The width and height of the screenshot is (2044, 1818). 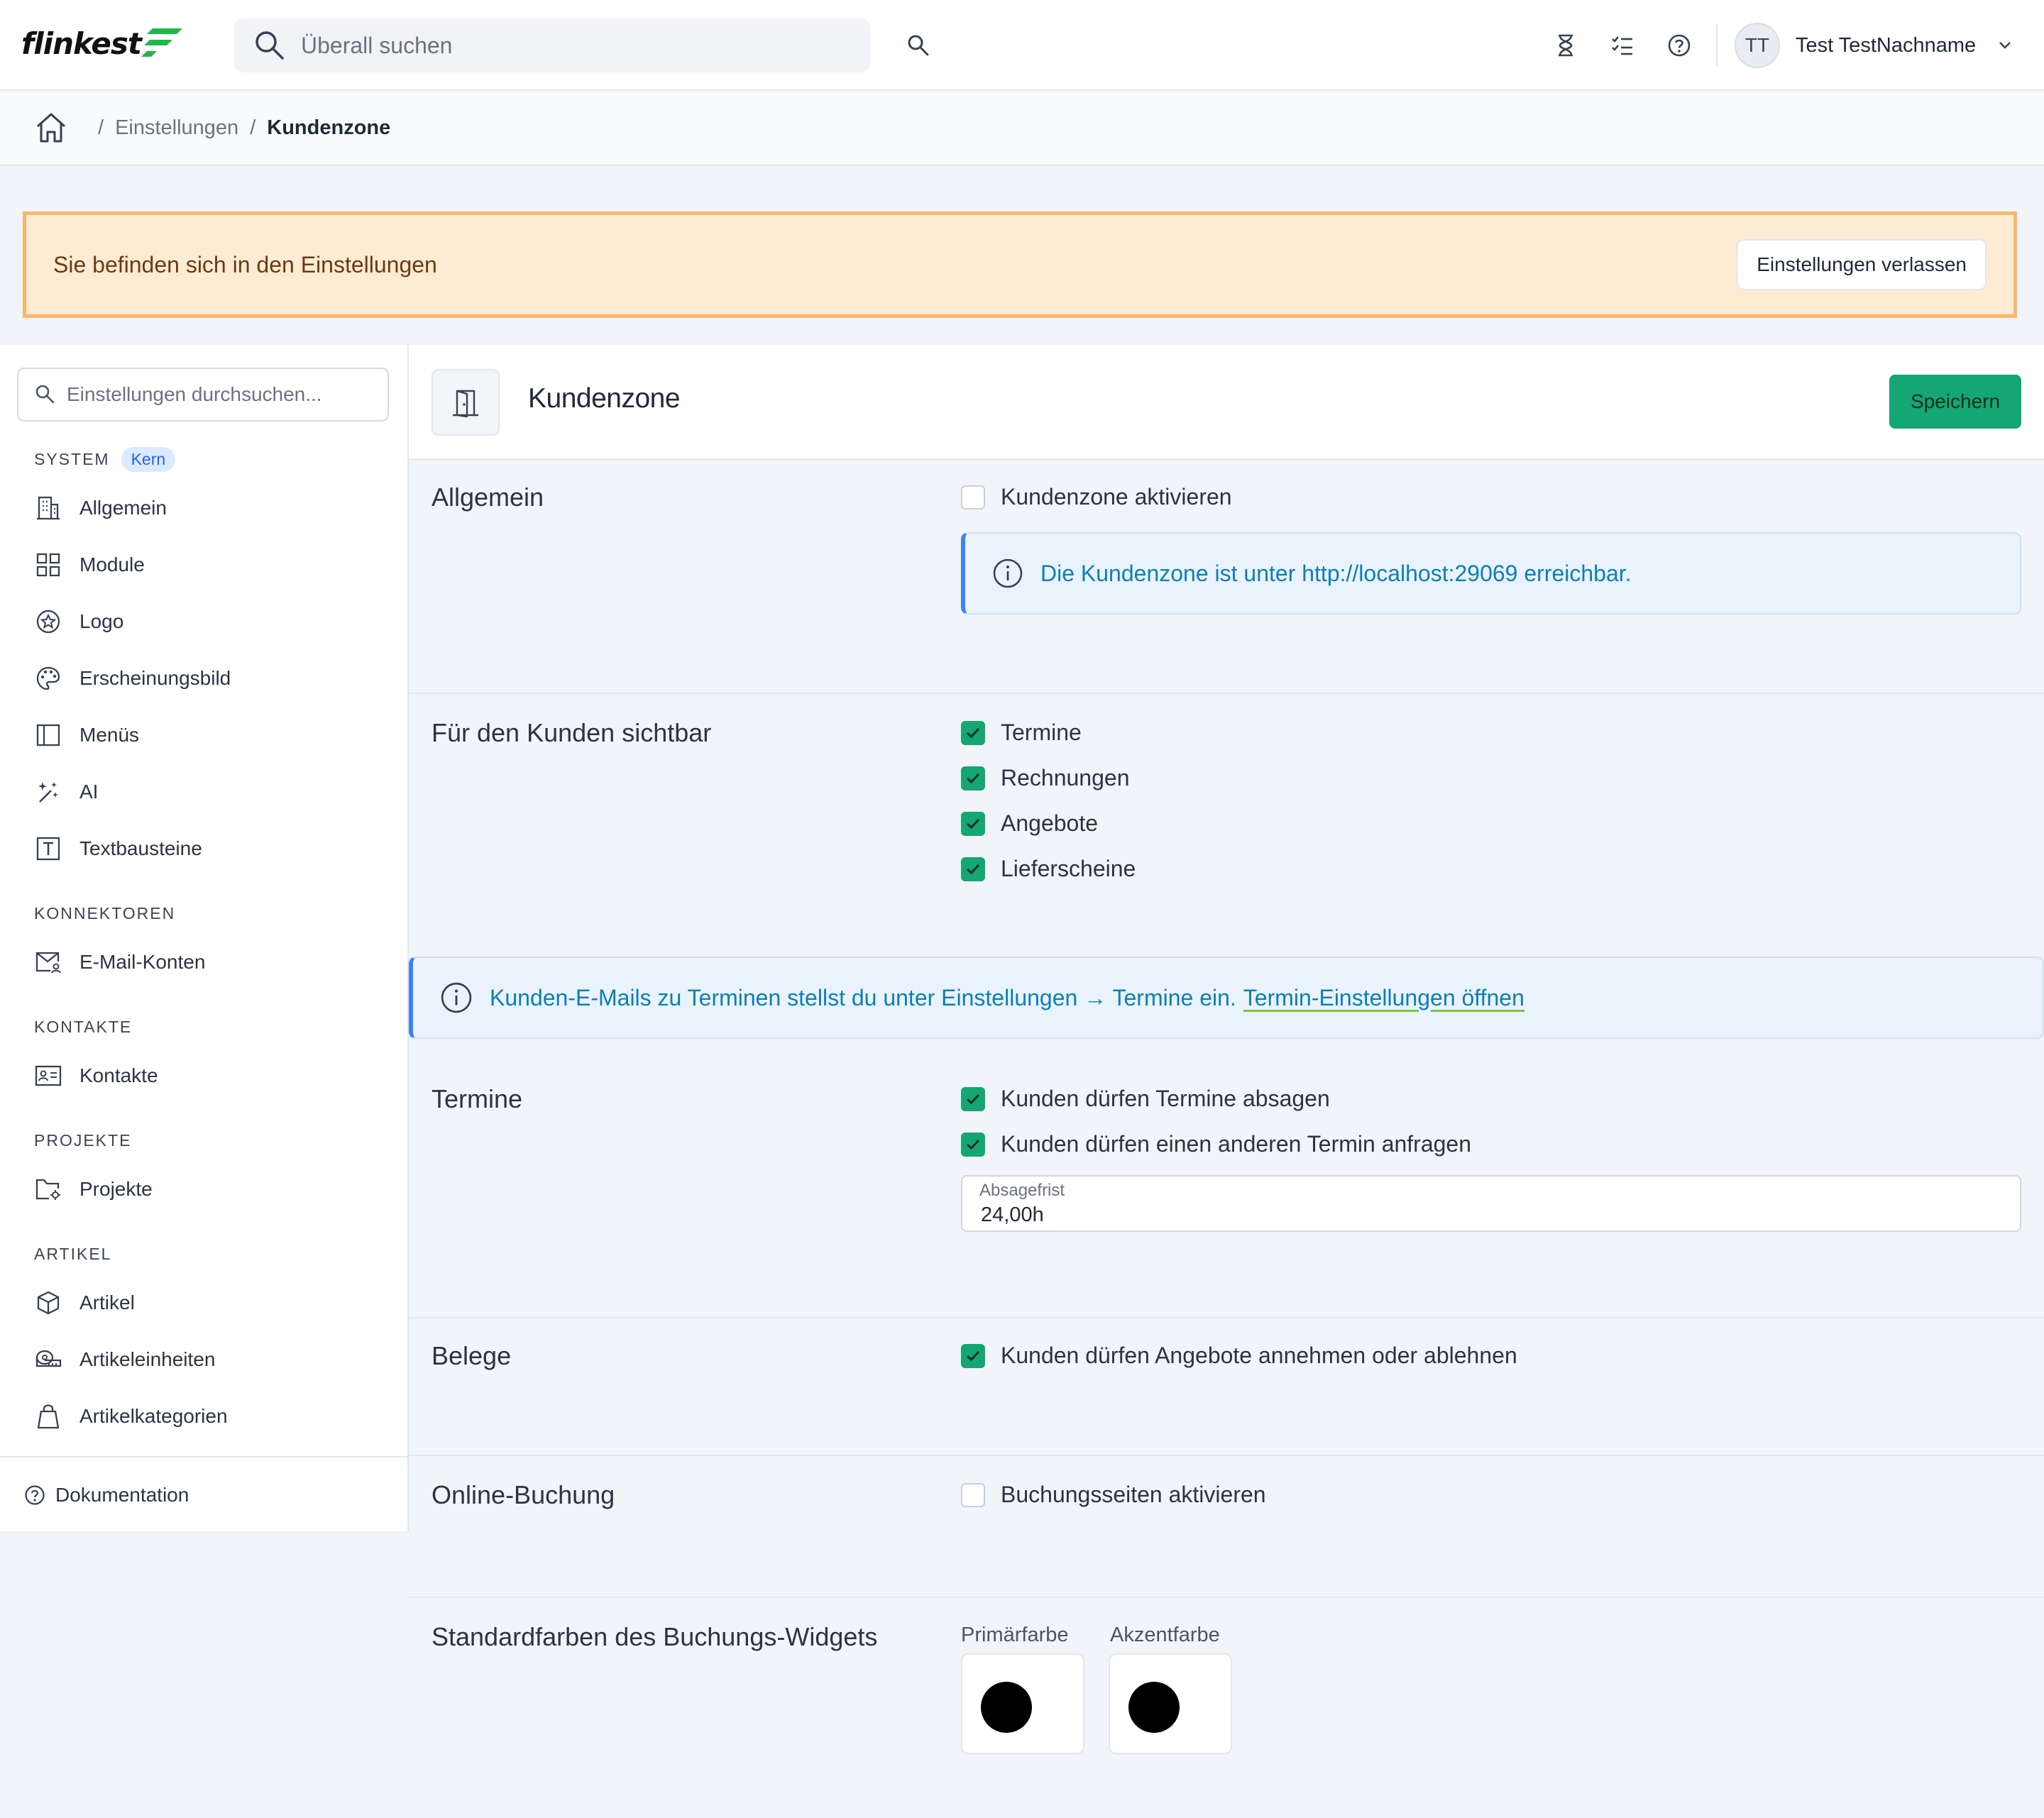 What do you see at coordinates (1041, 732) in the screenshot?
I see `checkbox-label: Termine` at bounding box center [1041, 732].